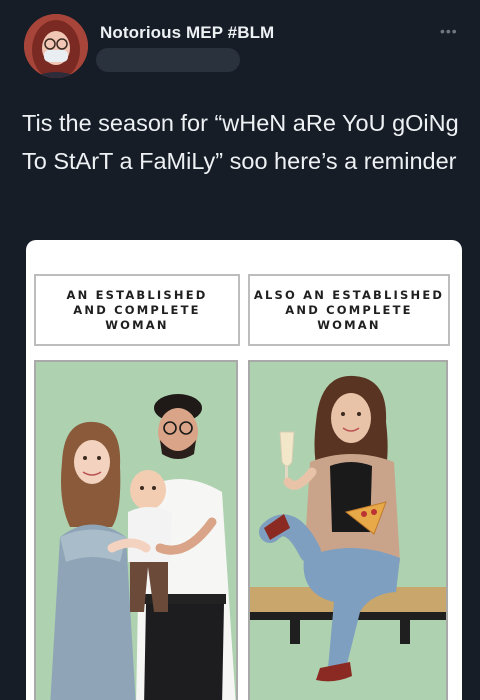 Image resolution: width=480 pixels, height=700 pixels. What do you see at coordinates (56, 46) in the screenshot?
I see `profile-avatar` at bounding box center [56, 46].